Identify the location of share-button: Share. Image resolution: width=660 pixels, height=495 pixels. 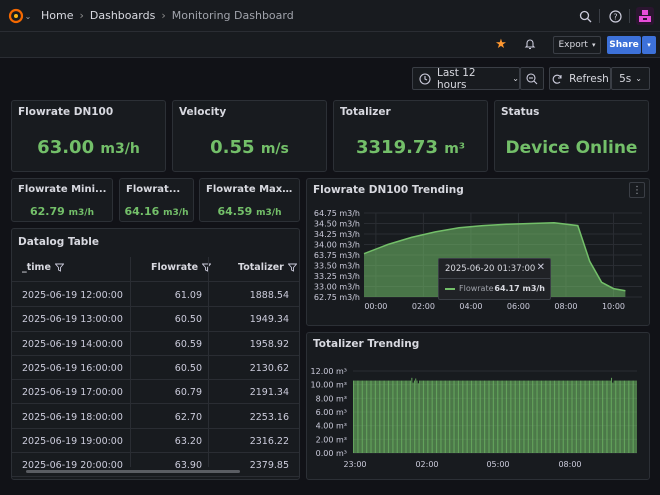
(624, 45).